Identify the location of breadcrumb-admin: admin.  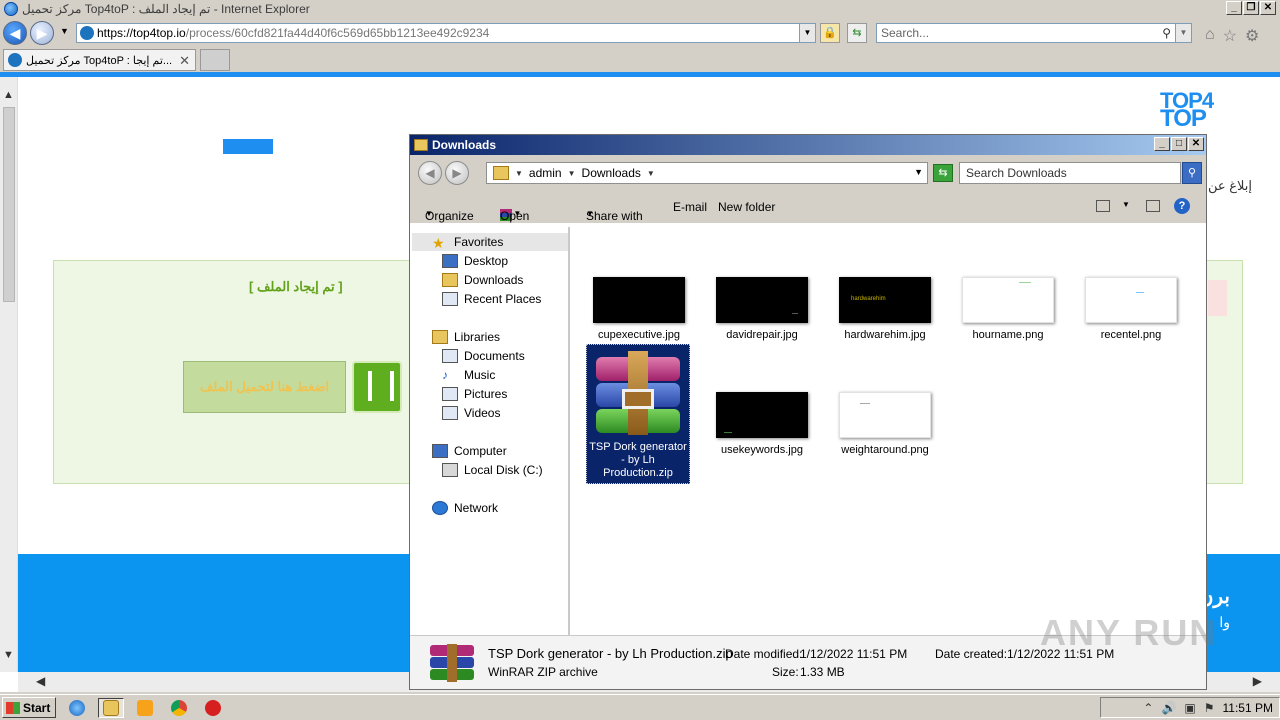
(545, 173).